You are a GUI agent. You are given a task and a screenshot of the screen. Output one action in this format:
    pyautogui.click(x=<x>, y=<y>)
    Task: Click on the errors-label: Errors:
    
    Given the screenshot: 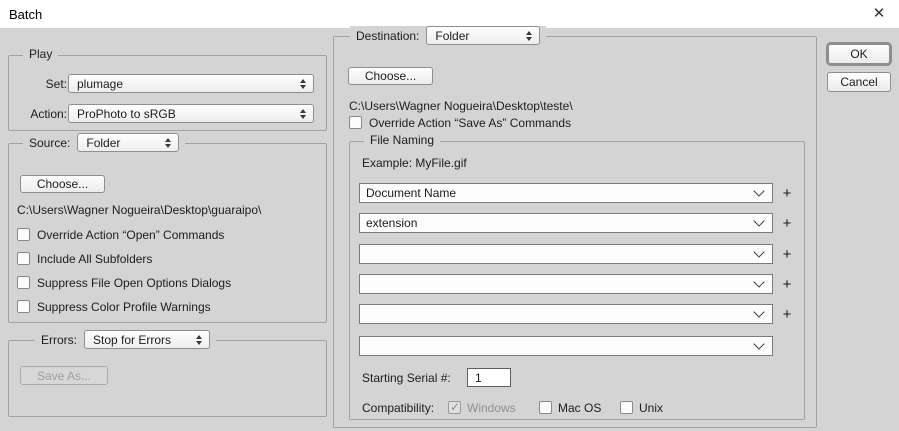 What is the action you would take?
    pyautogui.click(x=59, y=339)
    